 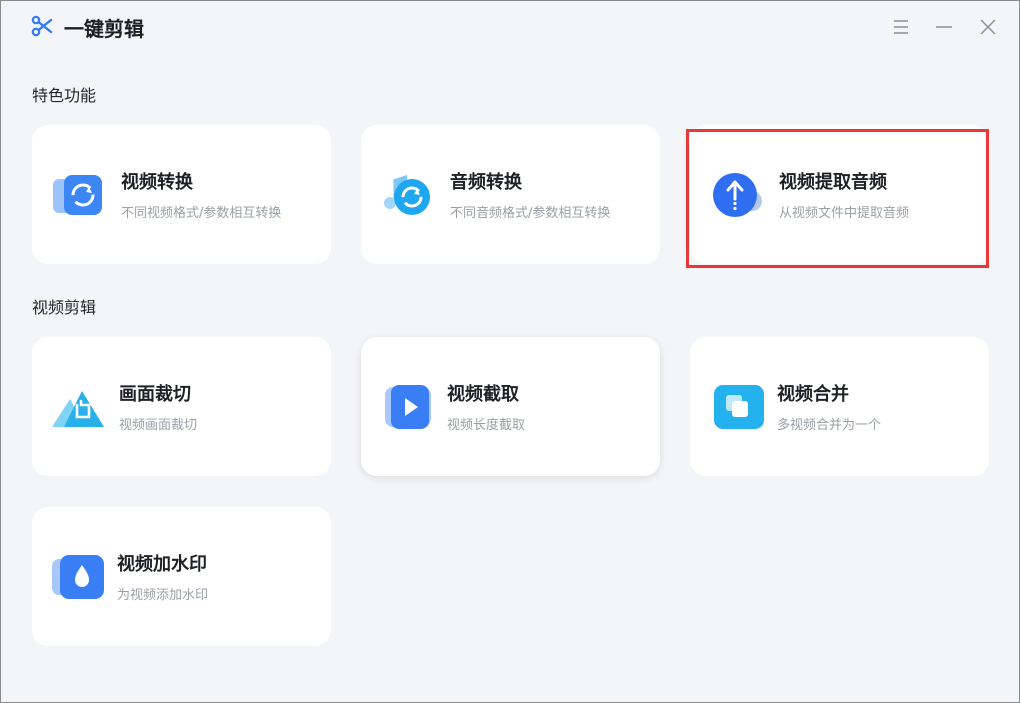 What do you see at coordinates (510, 406) in the screenshot?
I see `card-video-trim: 视频截取 视频长度截取` at bounding box center [510, 406].